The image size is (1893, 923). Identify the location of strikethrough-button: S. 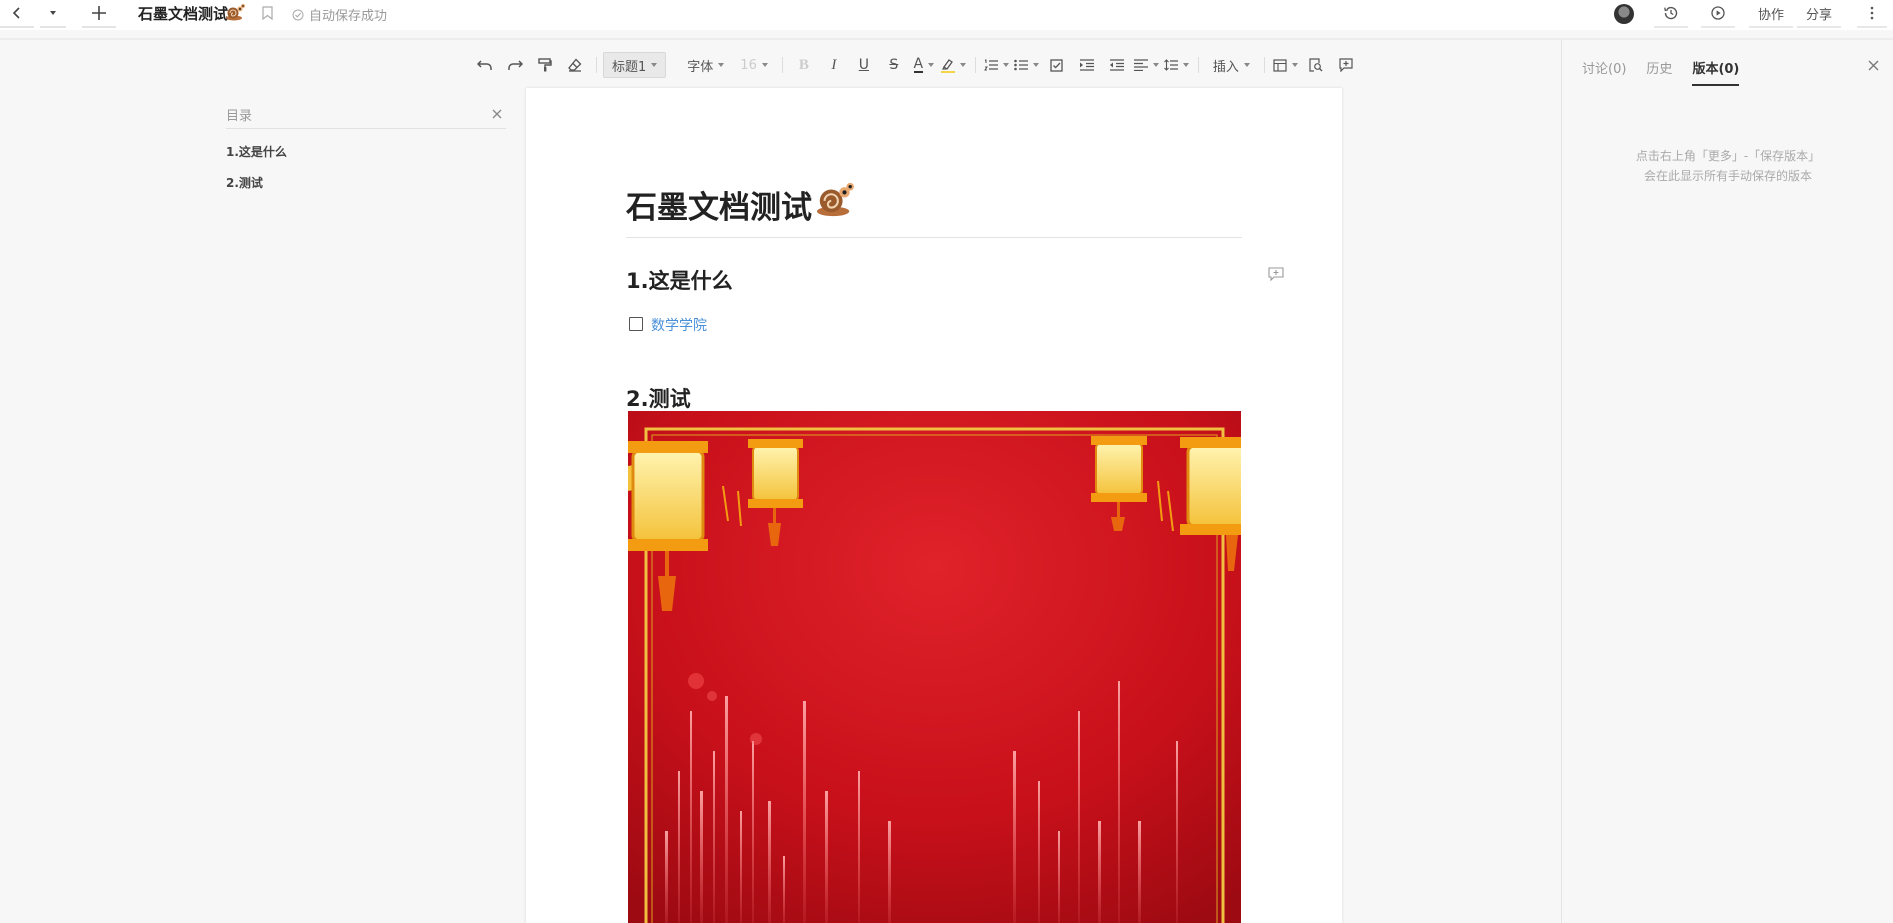
(894, 65).